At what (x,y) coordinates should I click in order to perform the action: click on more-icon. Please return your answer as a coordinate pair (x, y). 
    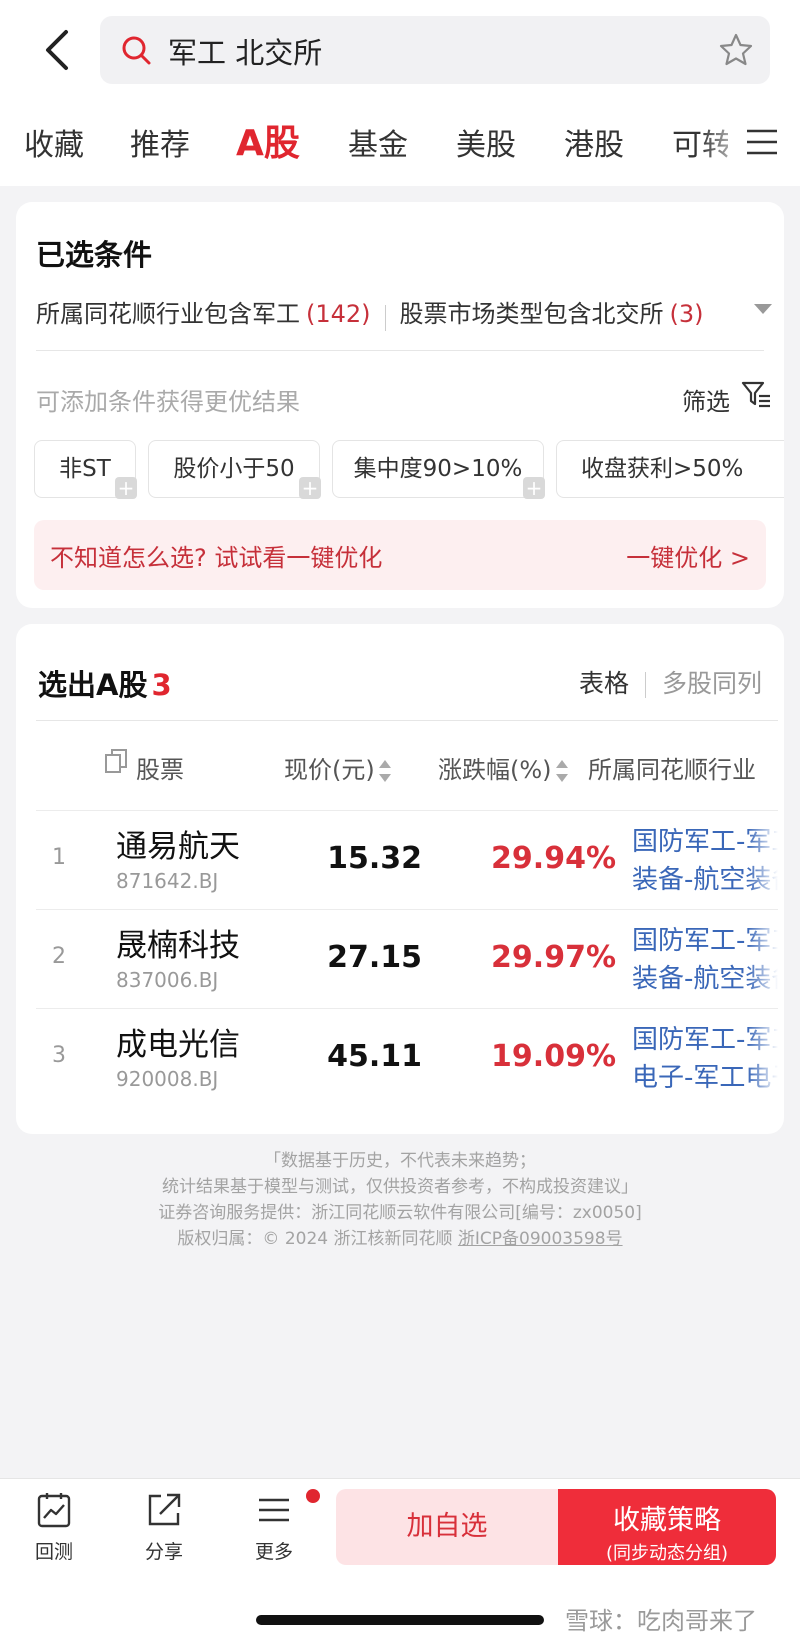
    Looking at the image, I should click on (274, 1510).